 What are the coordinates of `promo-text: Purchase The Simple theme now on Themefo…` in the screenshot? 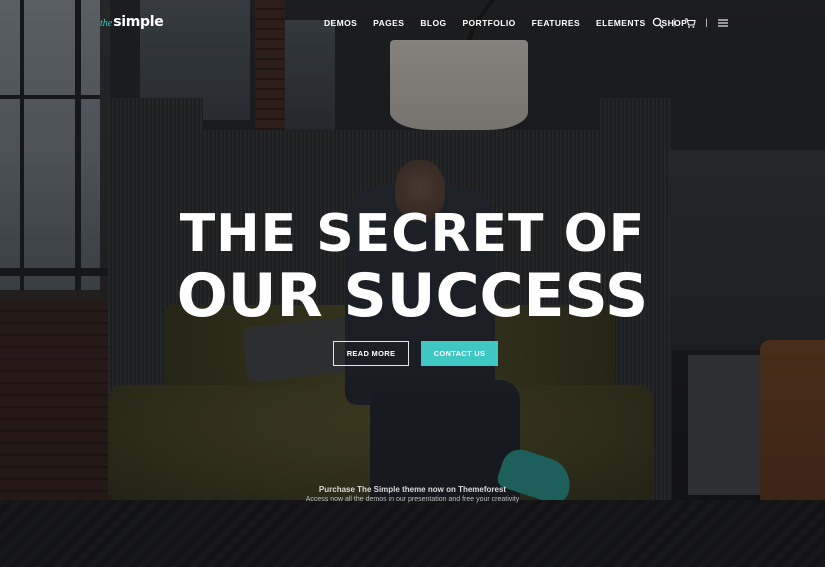 It's located at (412, 494).